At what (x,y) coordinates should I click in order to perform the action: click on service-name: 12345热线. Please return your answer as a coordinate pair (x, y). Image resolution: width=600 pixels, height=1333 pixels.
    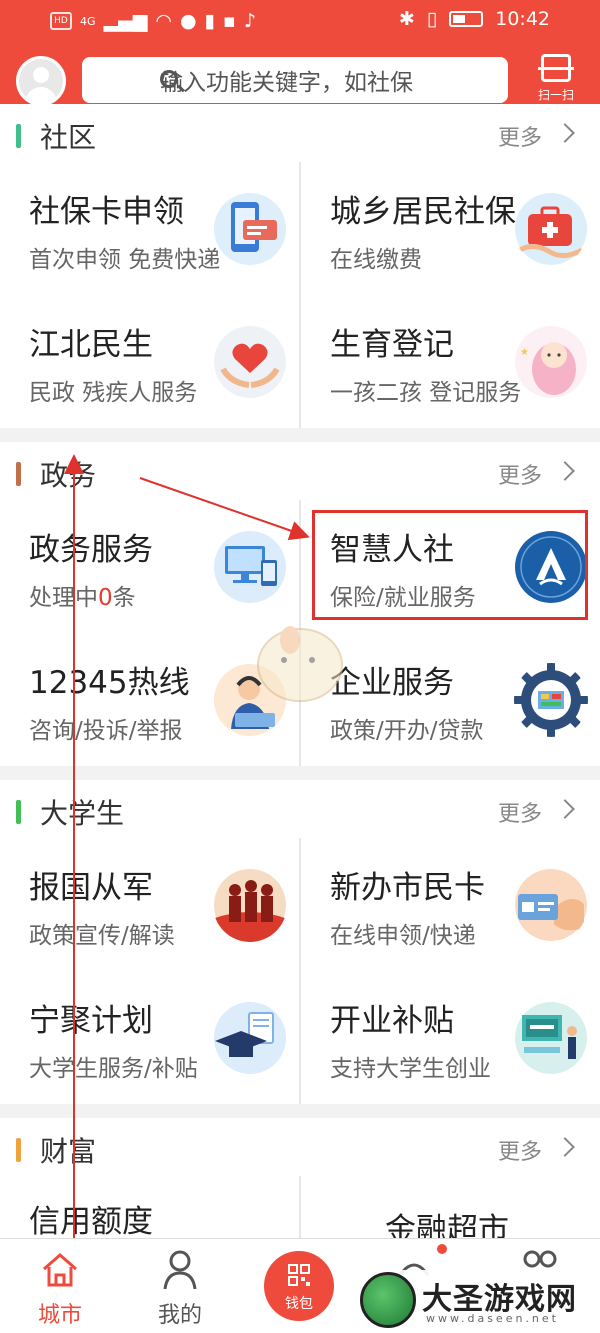
    Looking at the image, I should click on (109, 683).